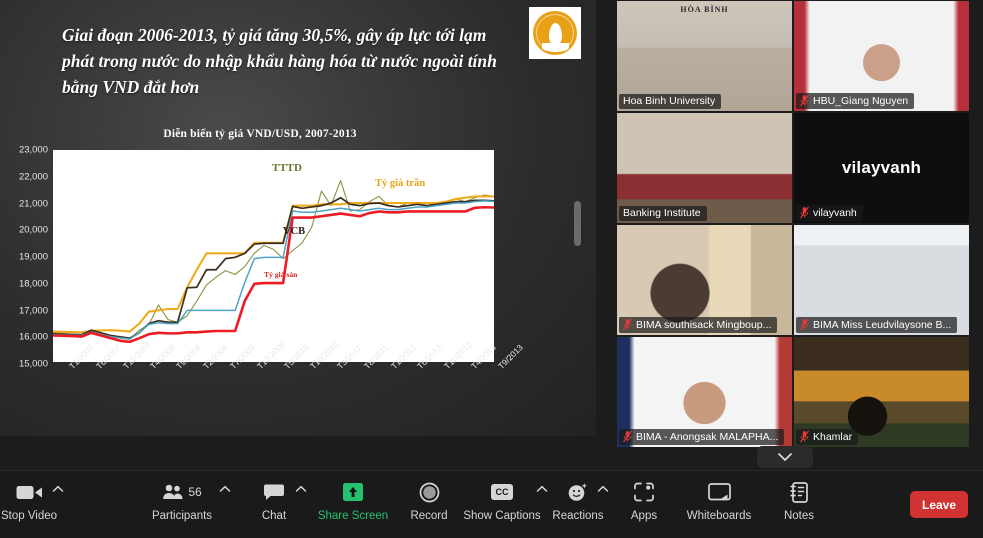 This screenshot has width=983, height=538. Describe the element at coordinates (939, 504) in the screenshot. I see `leave-button: Leave` at that location.